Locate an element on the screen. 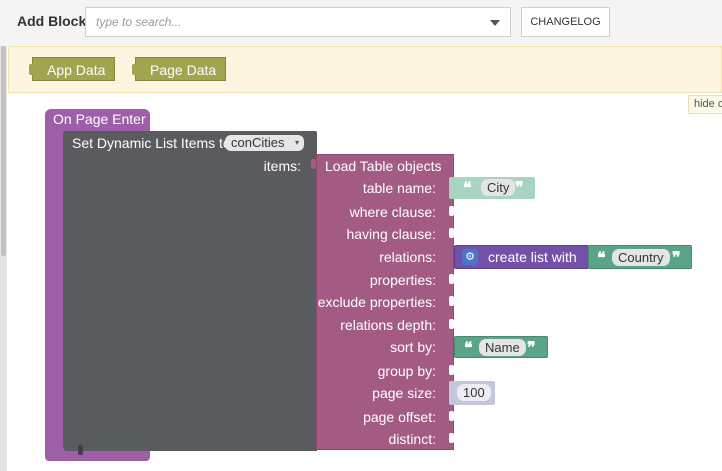 This screenshot has width=722, height=471. toolbar: Add Block: CHANGELOG is located at coordinates (361, 23).